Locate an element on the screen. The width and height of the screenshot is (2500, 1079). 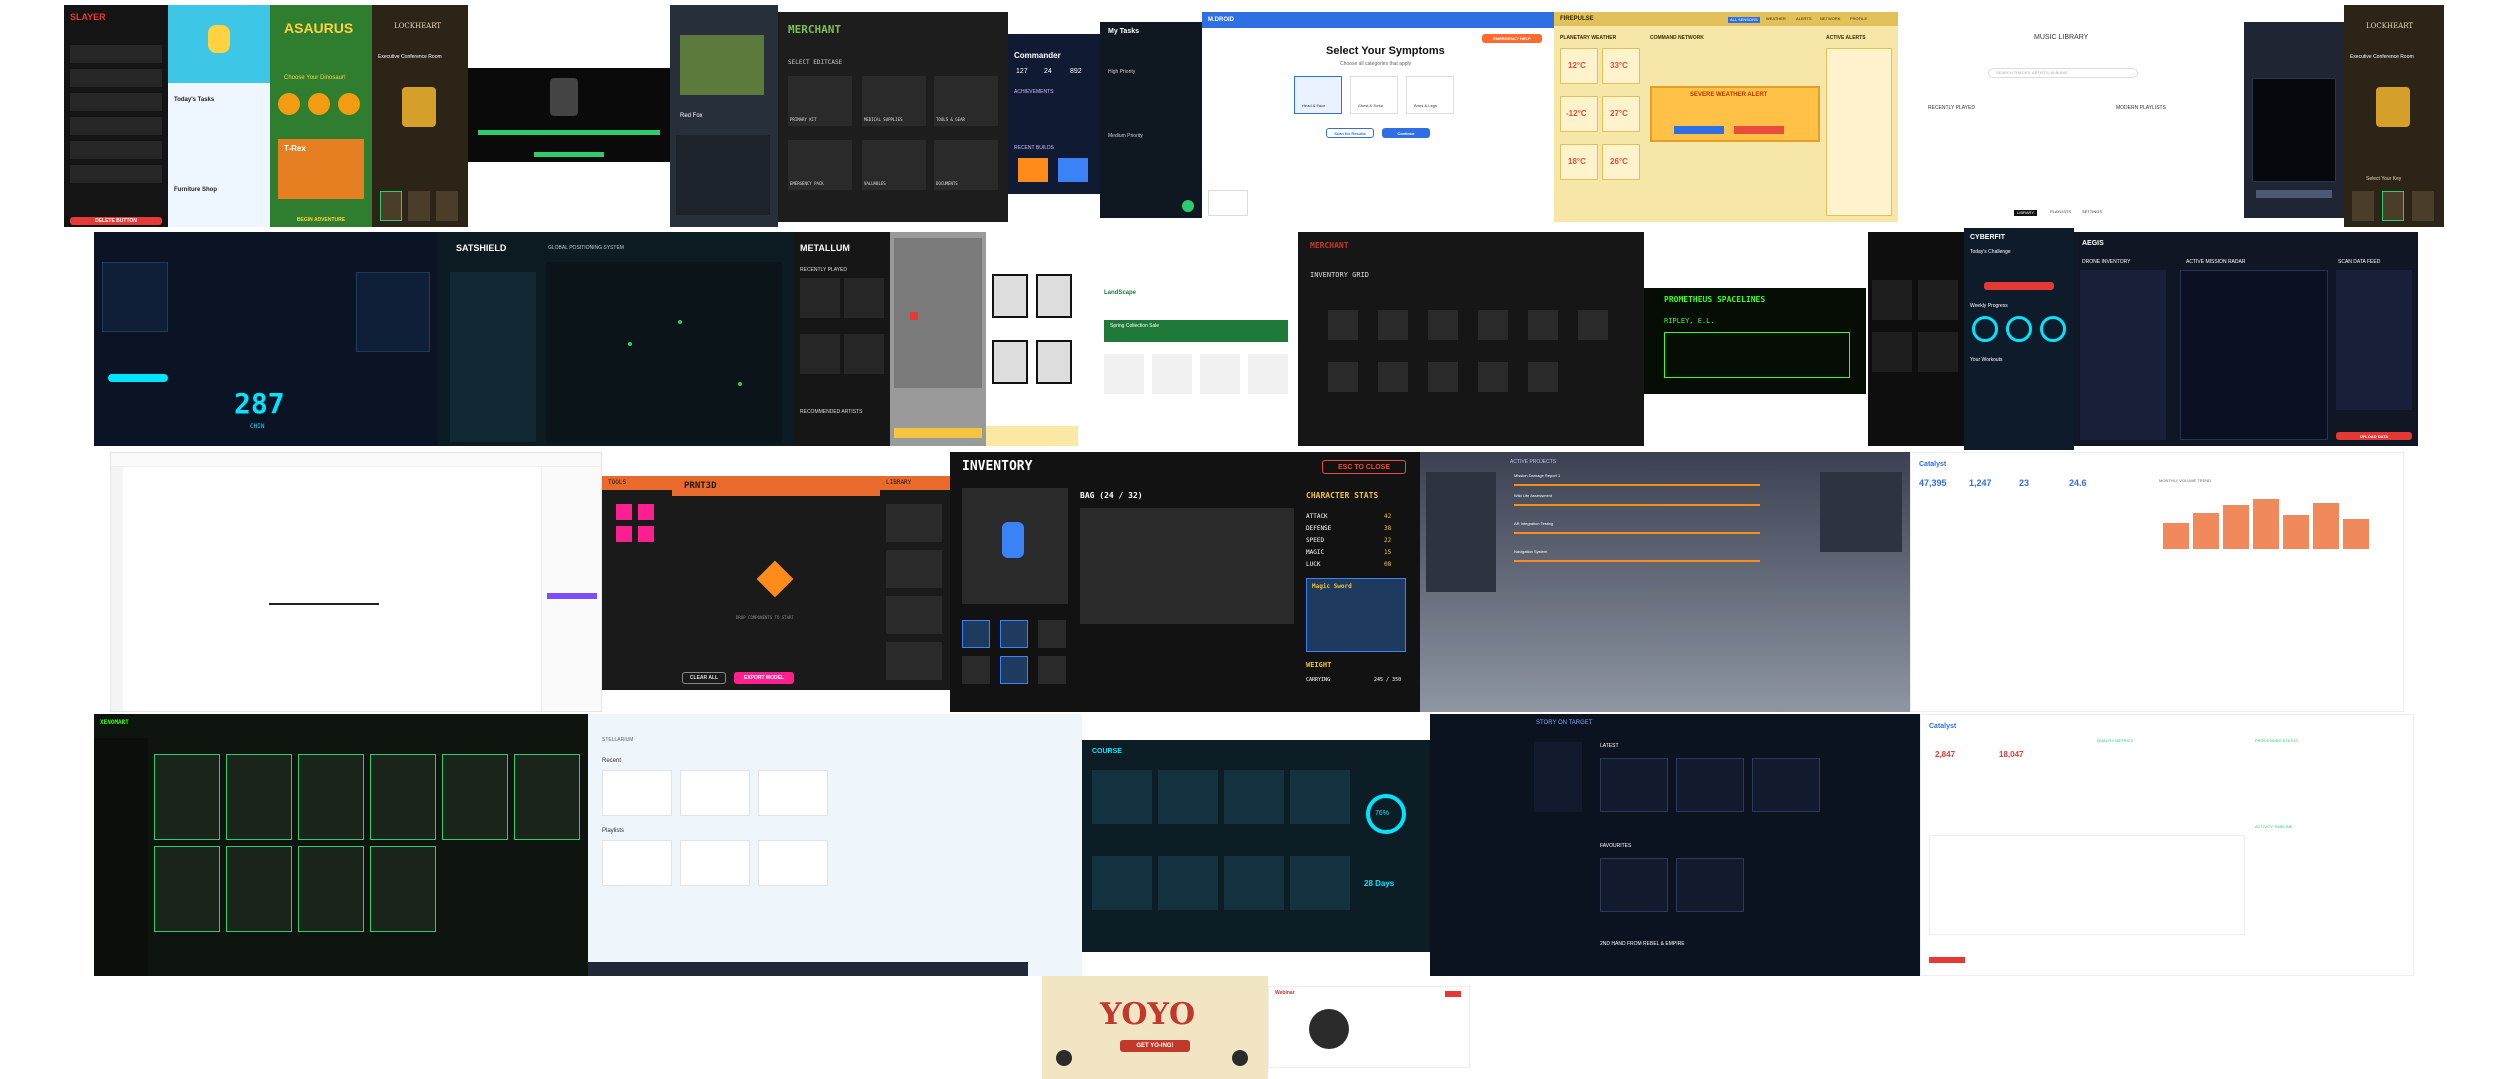
bag-grid is located at coordinates (1187, 566).